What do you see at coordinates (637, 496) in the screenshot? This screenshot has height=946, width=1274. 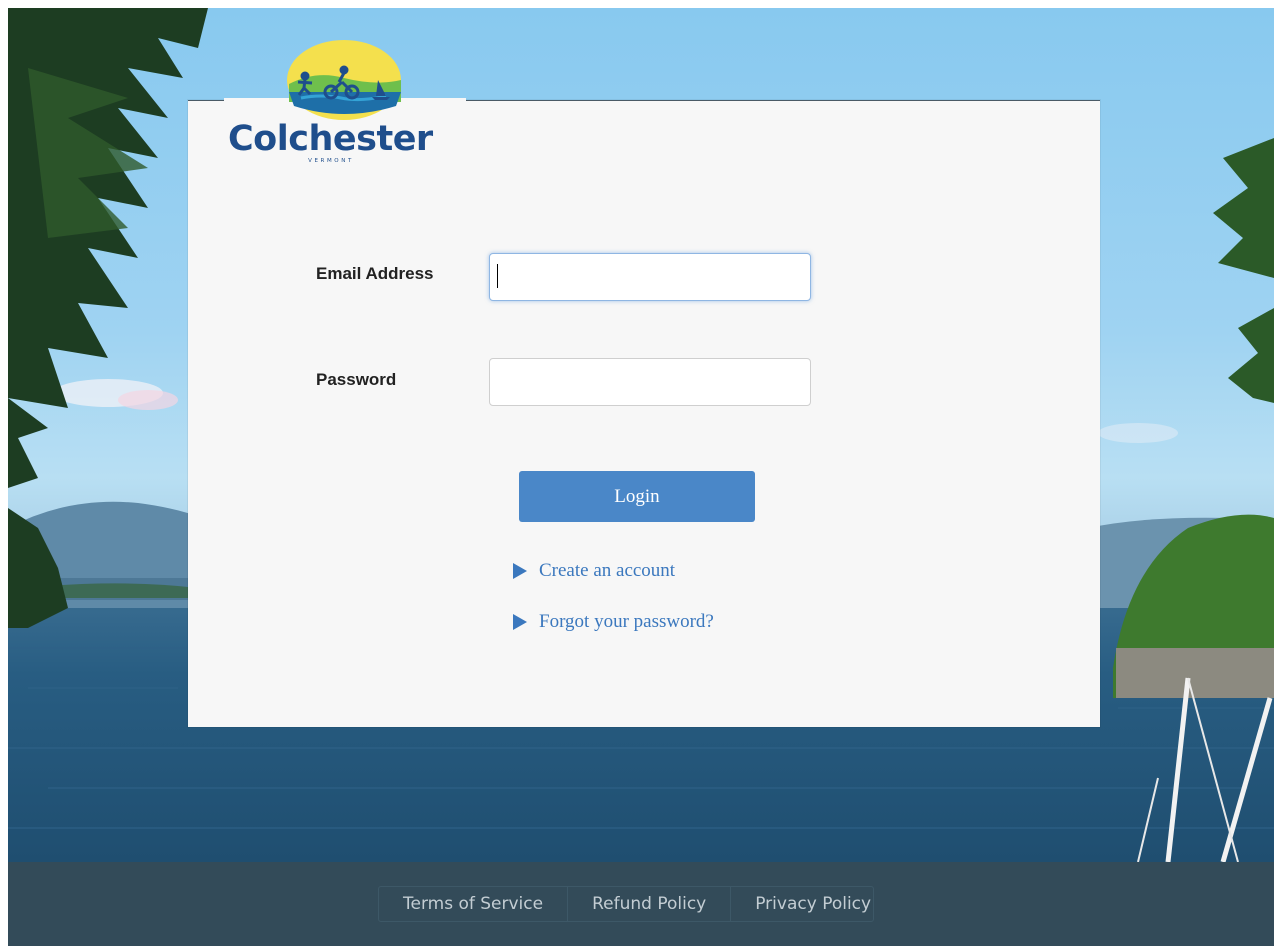 I see `login-button: Login` at bounding box center [637, 496].